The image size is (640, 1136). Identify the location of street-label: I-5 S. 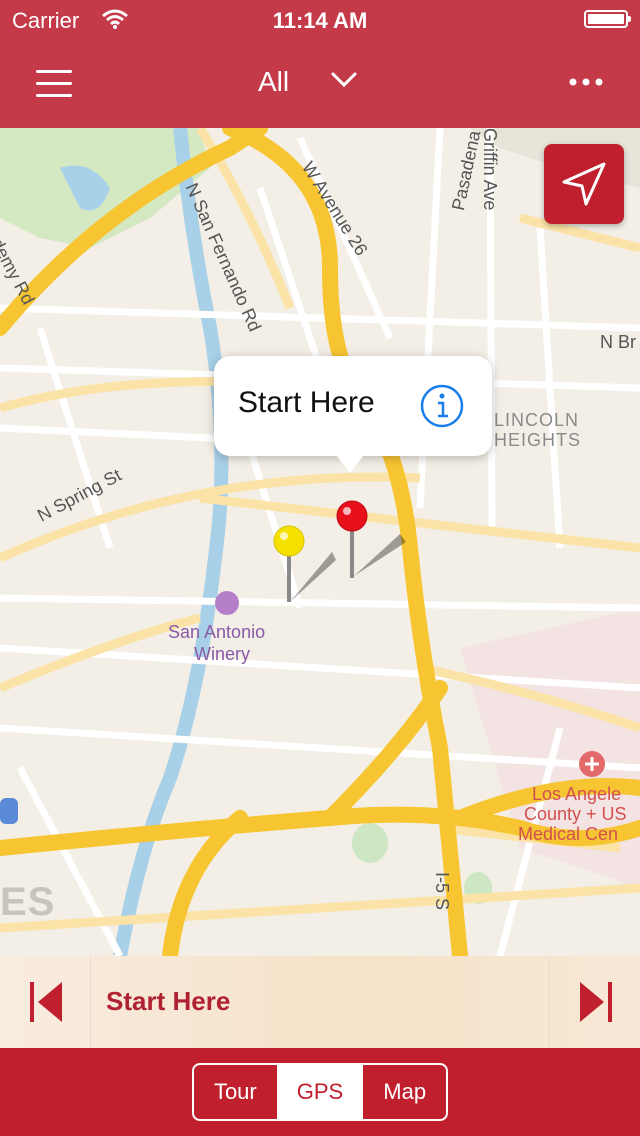
(442, 891).